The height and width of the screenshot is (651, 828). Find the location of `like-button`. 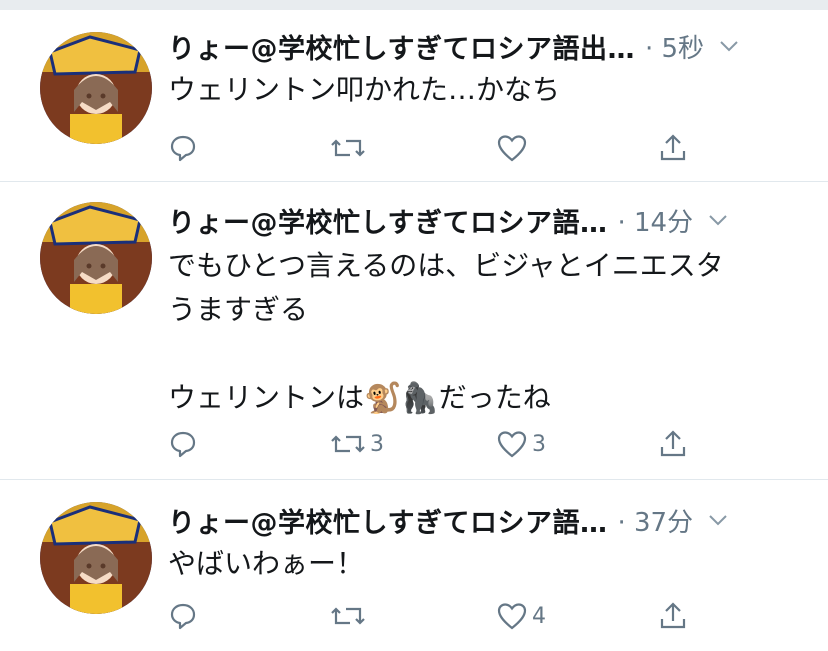

like-button is located at coordinates (514, 148).